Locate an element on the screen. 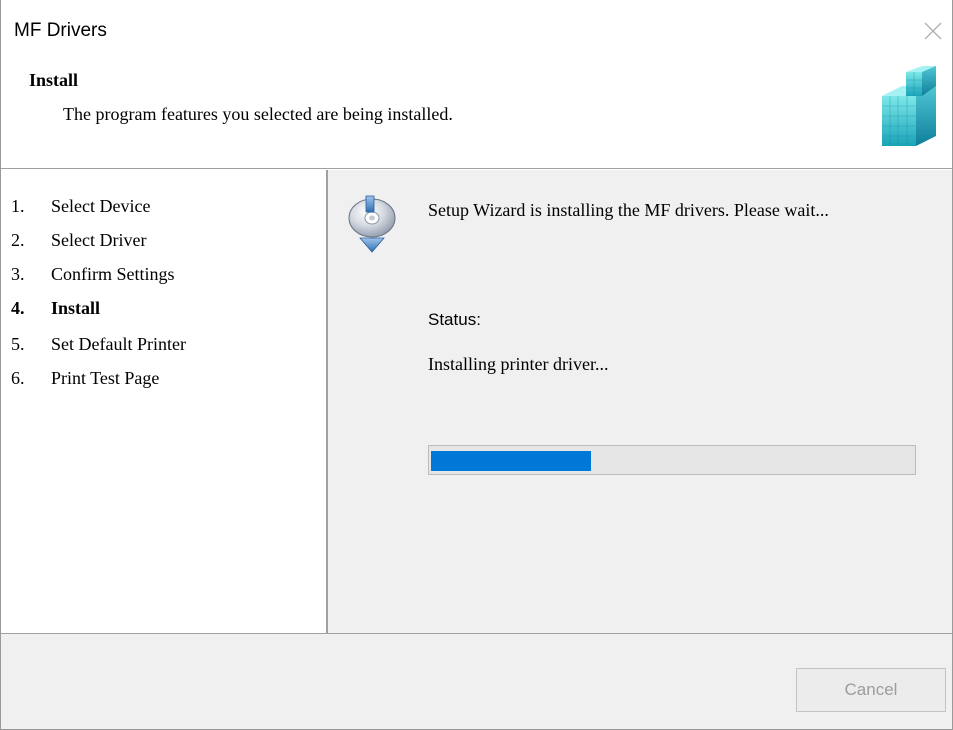 This screenshot has width=953, height=730. header-title: Install is located at coordinates (54, 80).